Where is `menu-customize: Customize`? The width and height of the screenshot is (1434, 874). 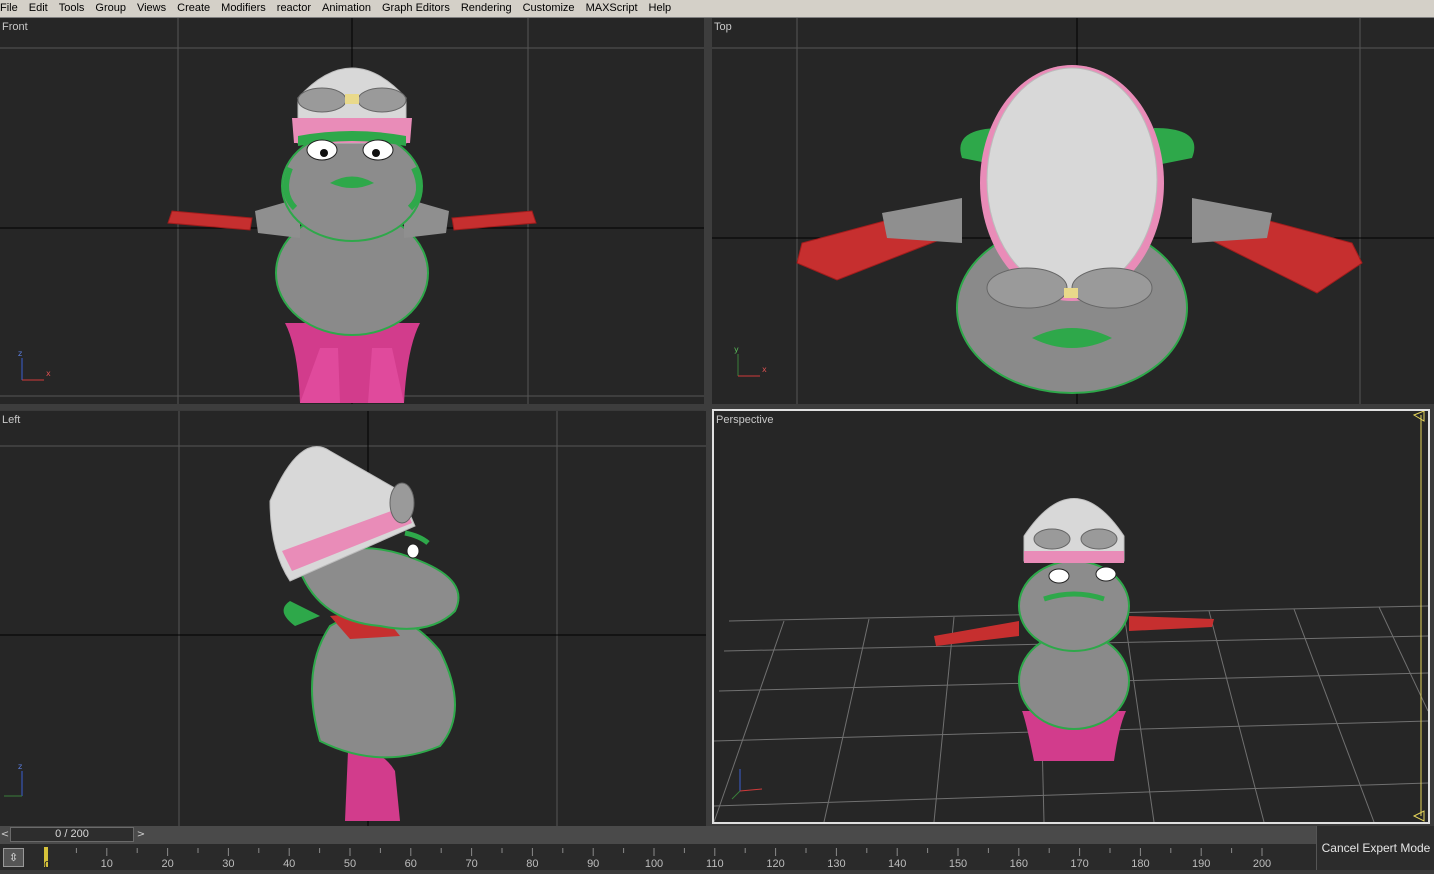
menu-customize: Customize is located at coordinates (549, 8).